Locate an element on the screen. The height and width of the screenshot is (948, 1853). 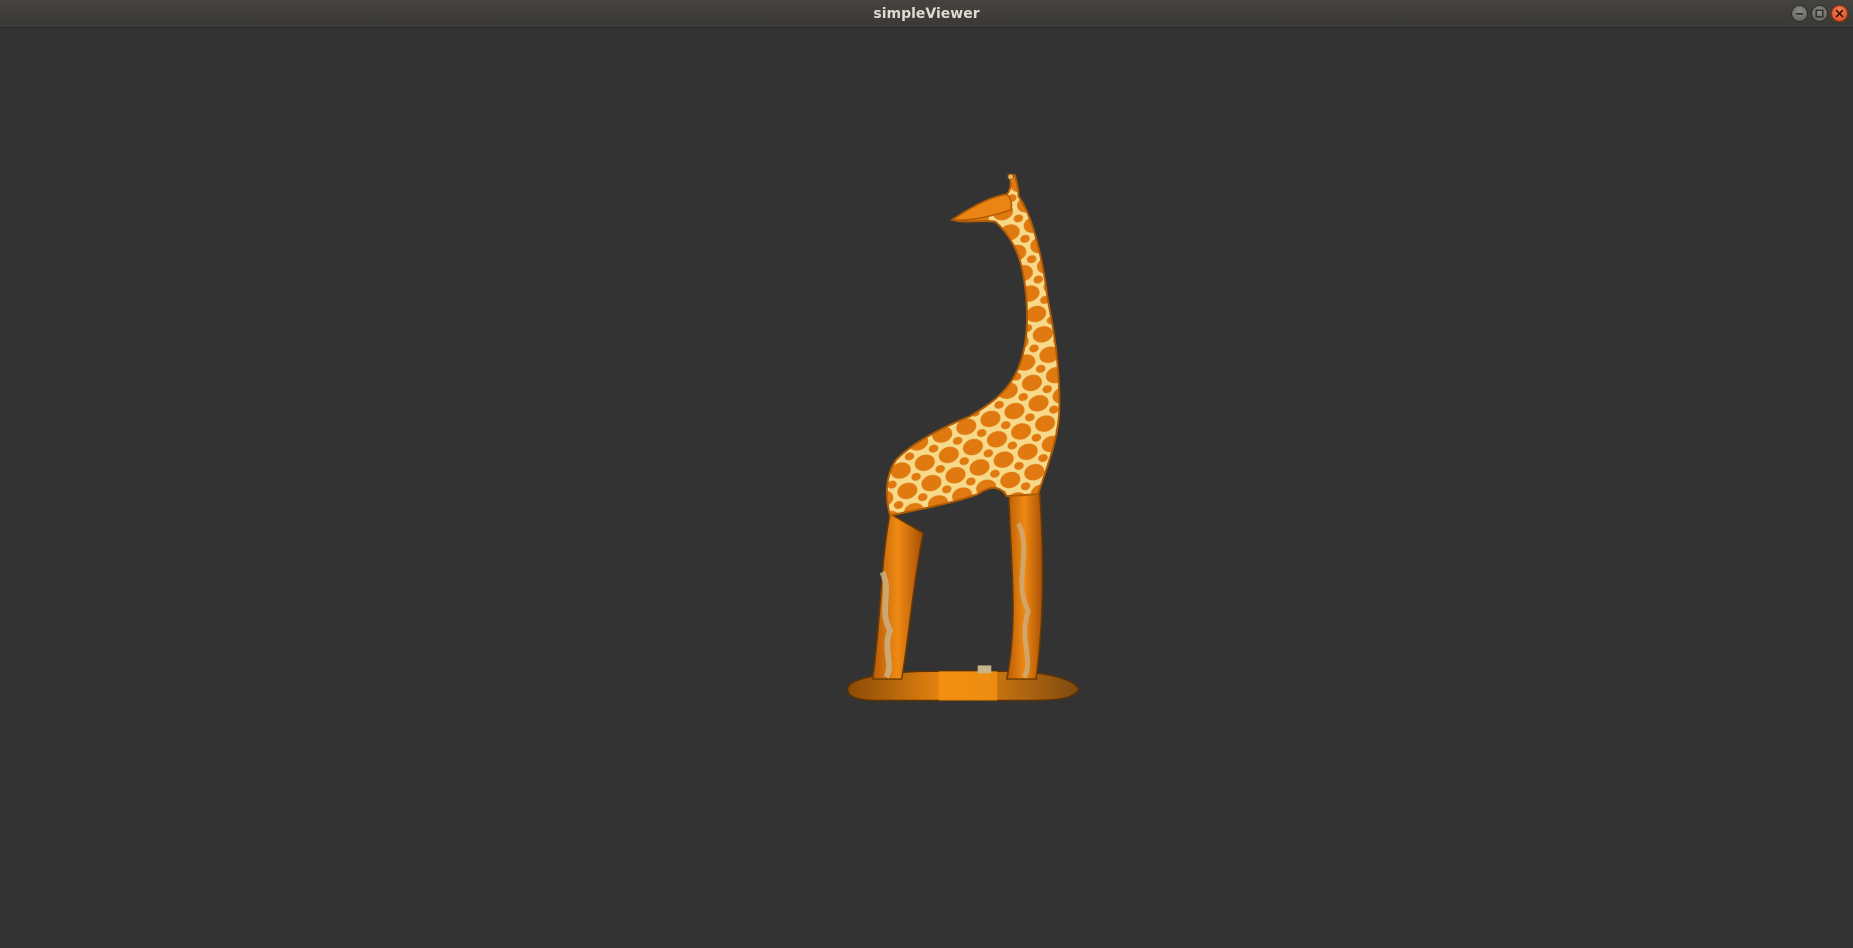
minimize-button is located at coordinates (1799, 13).